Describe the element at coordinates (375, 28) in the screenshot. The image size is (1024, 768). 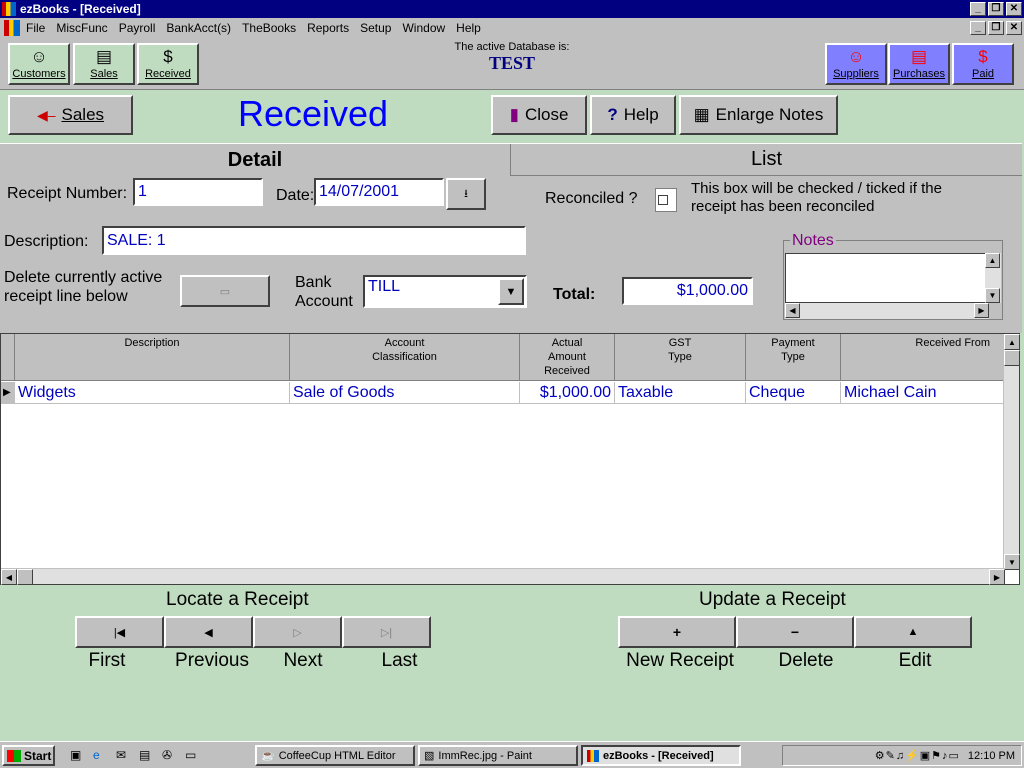
I see `menu-setup: Setup` at that location.